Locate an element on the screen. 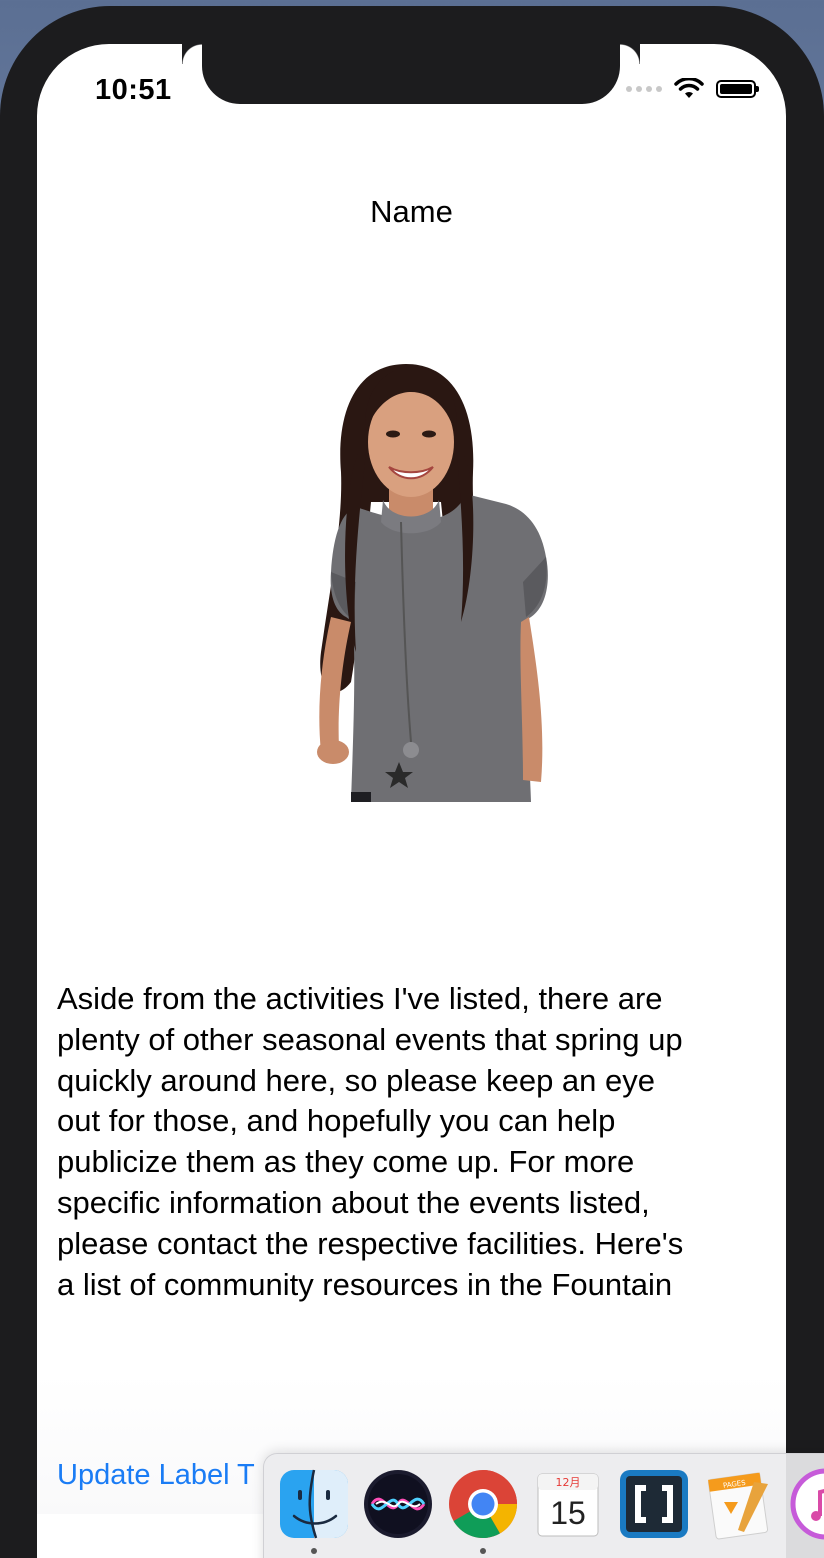  chrome-icon is located at coordinates (483, 1504).